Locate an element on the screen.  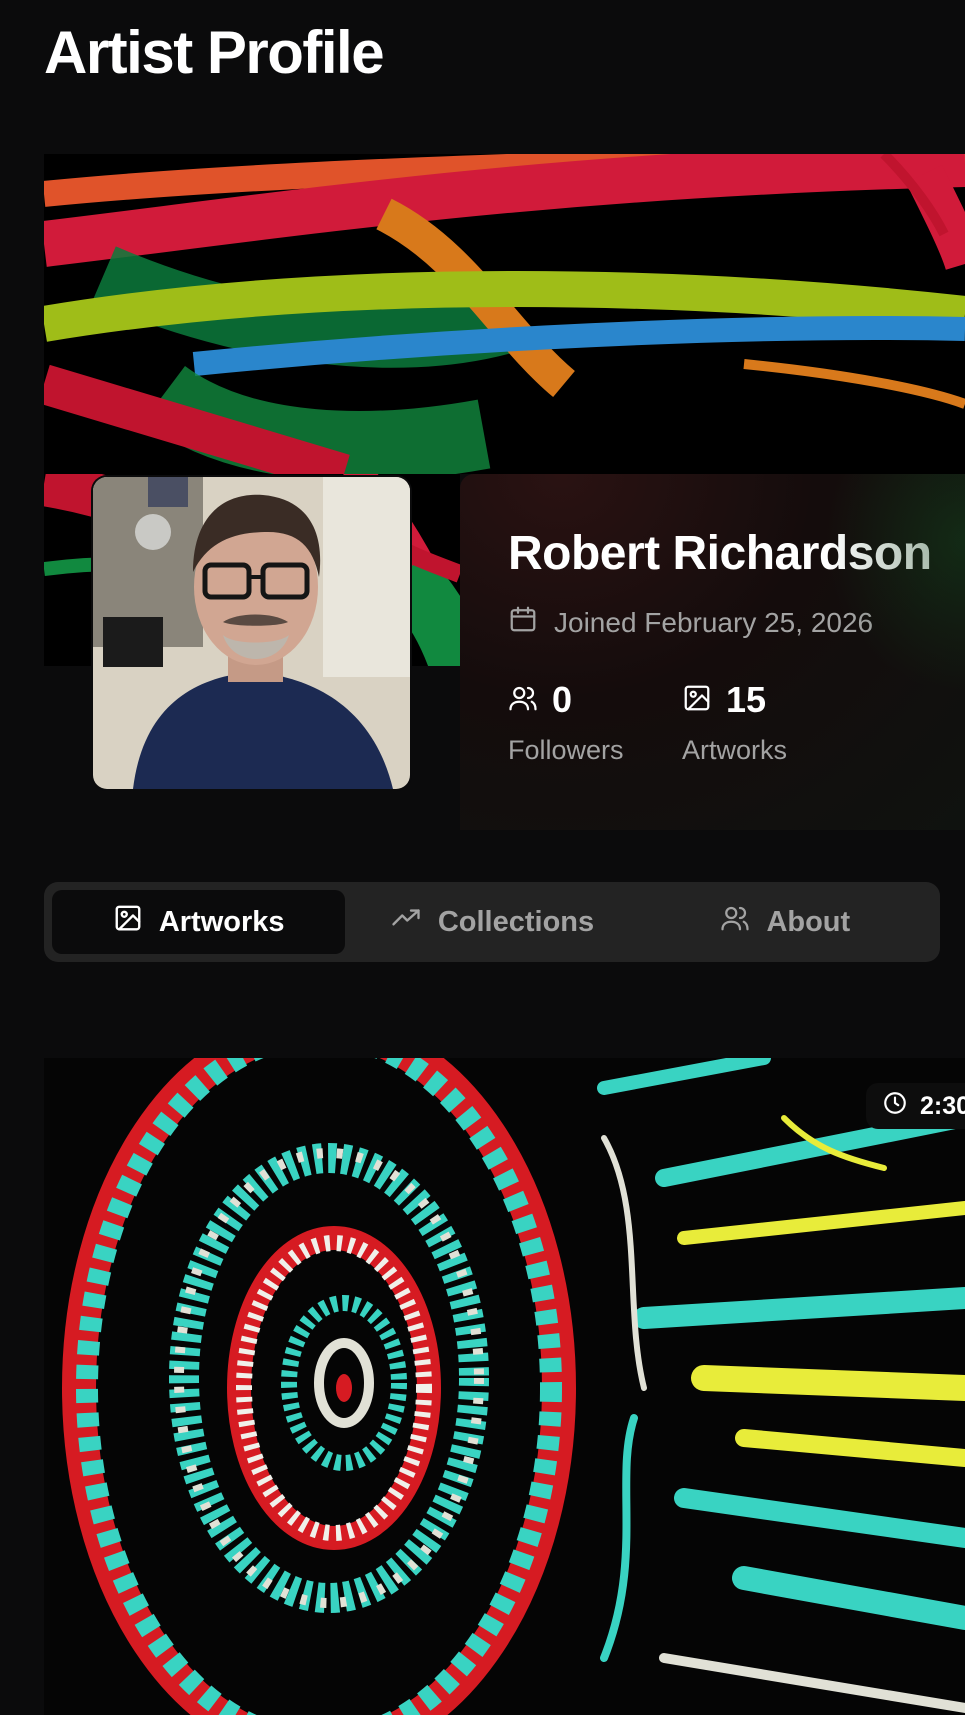
followers-stat: 0 Followers is located at coordinates (566, 722).